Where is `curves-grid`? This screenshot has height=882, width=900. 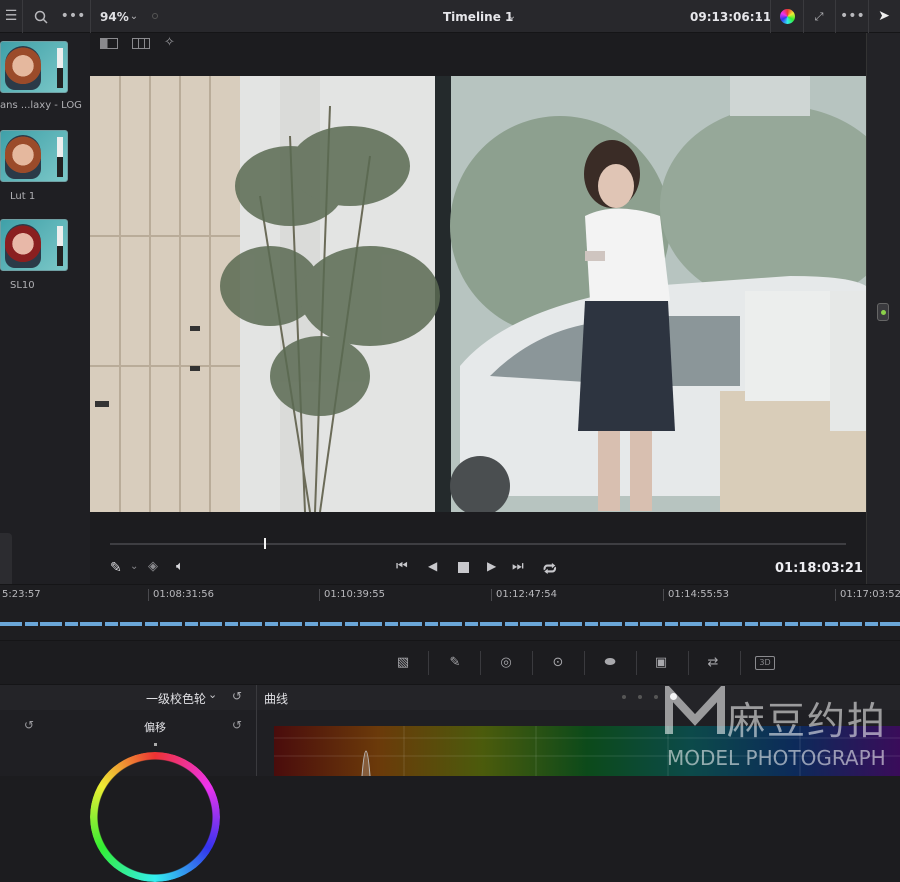 curves-grid is located at coordinates (587, 751).